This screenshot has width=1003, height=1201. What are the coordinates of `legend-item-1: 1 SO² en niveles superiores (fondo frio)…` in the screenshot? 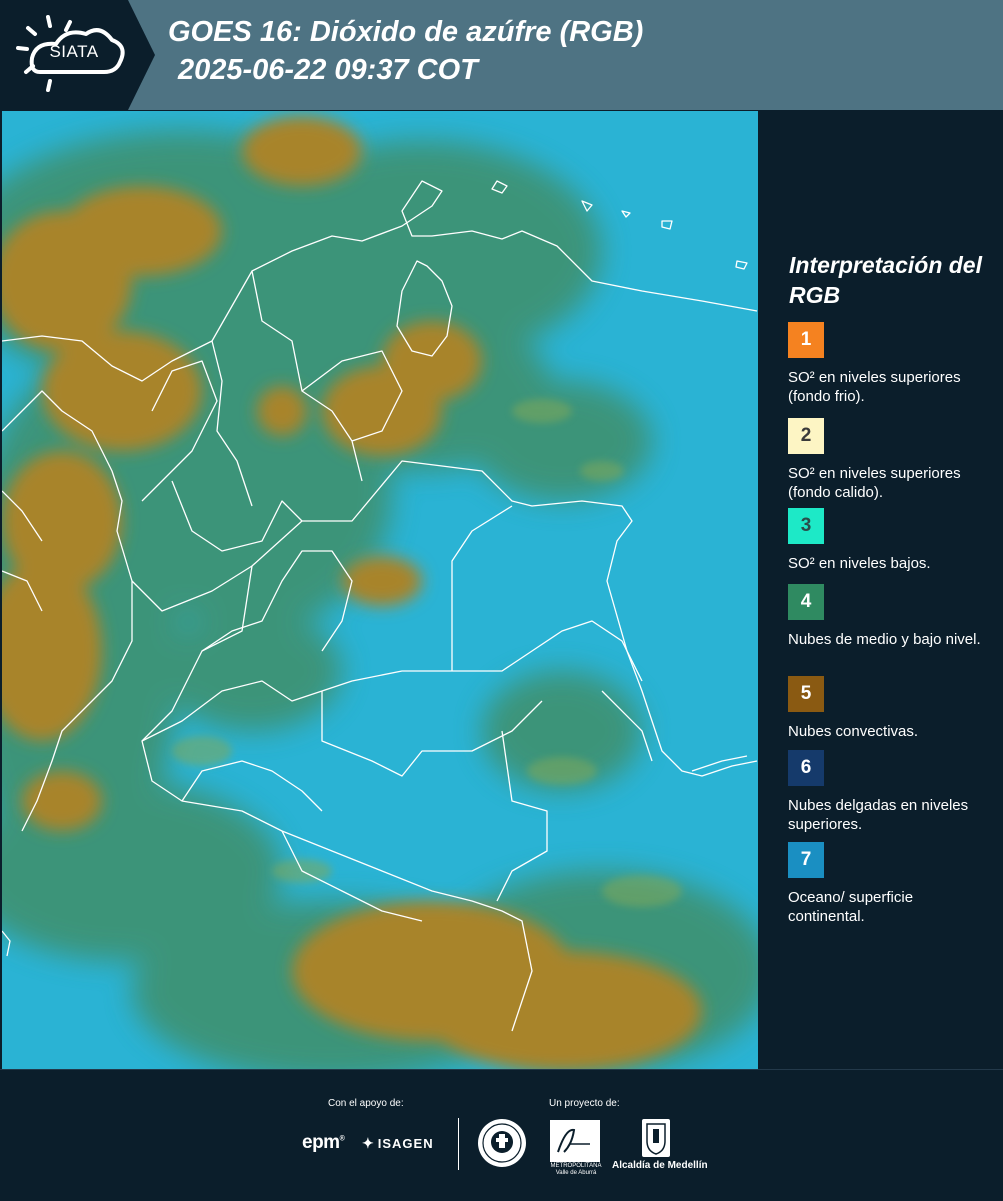 It's located at (890, 364).